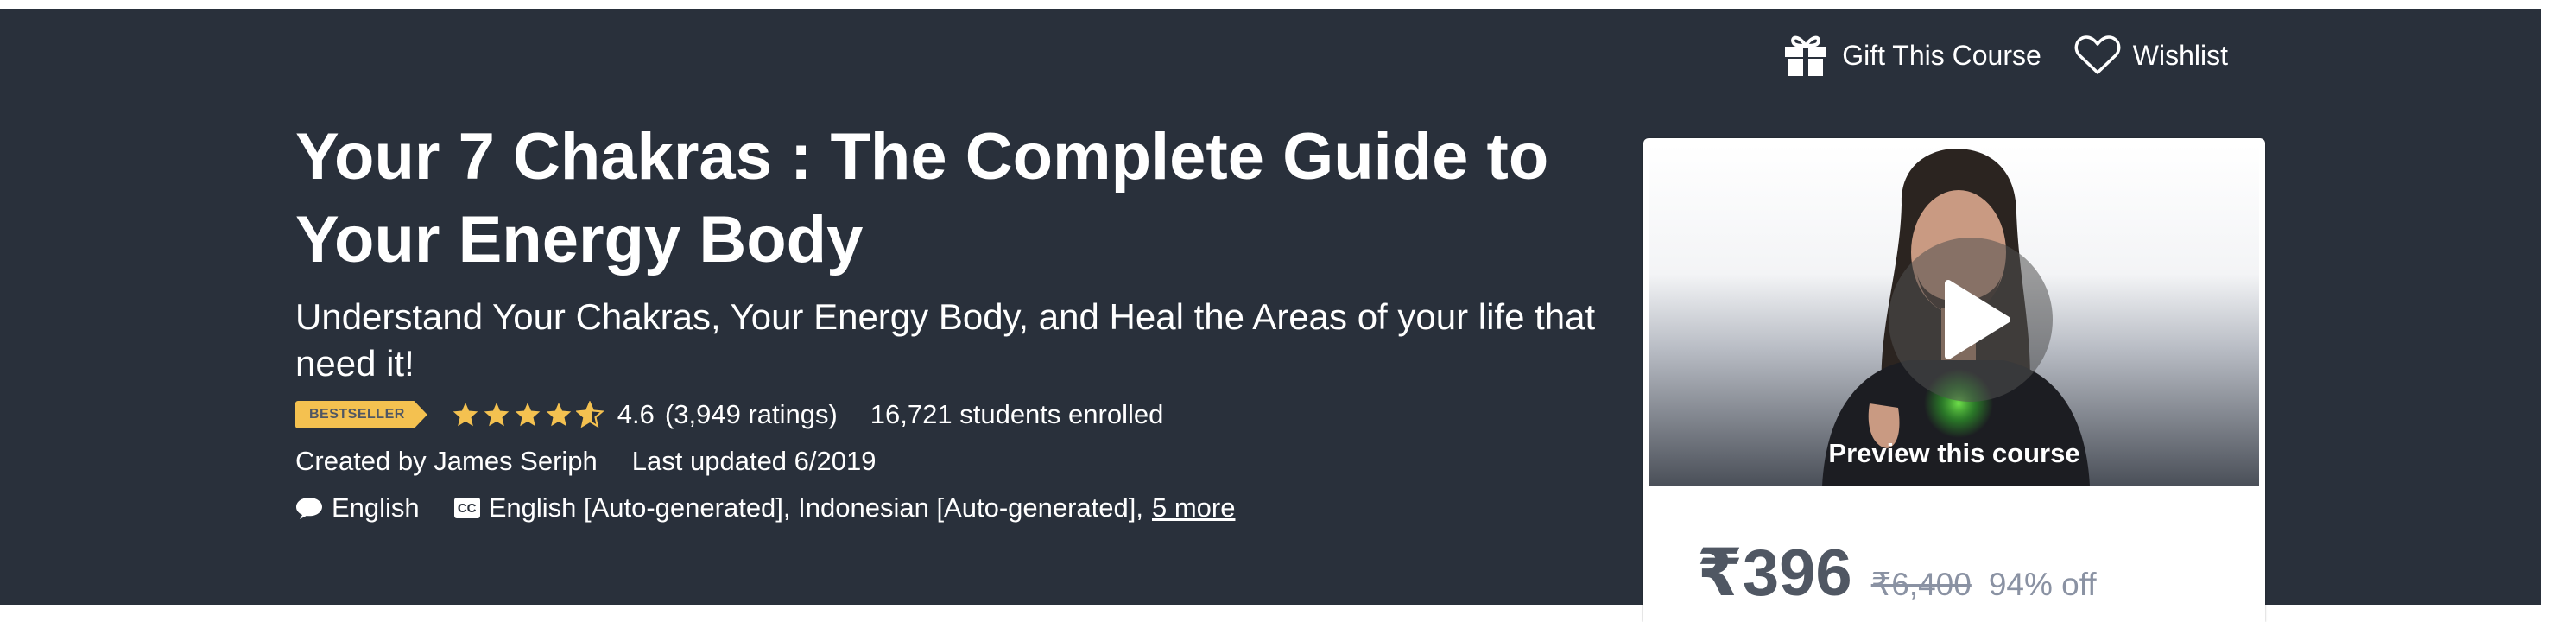 The width and height of the screenshot is (2576, 622). Describe the element at coordinates (589, 415) in the screenshot. I see `star-half-icon` at that location.